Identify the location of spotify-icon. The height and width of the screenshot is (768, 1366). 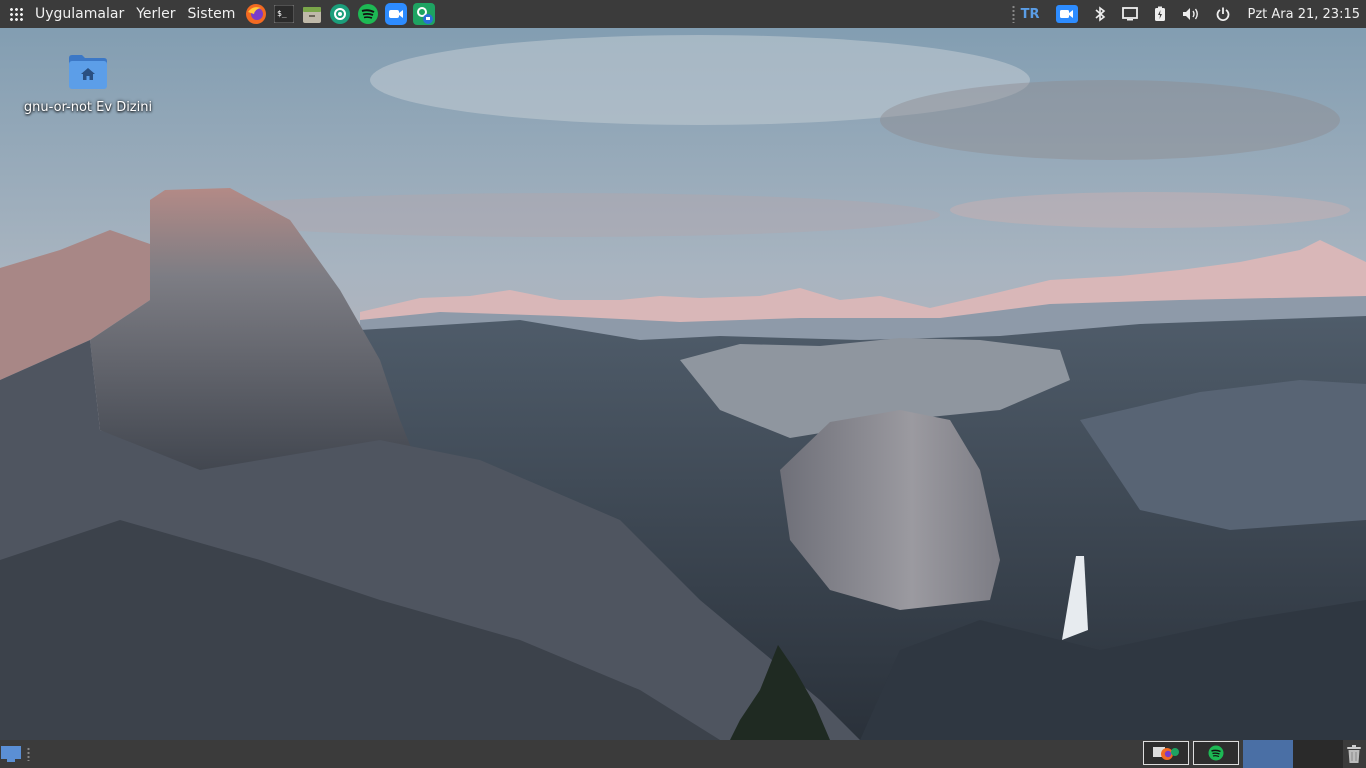
(368, 14).